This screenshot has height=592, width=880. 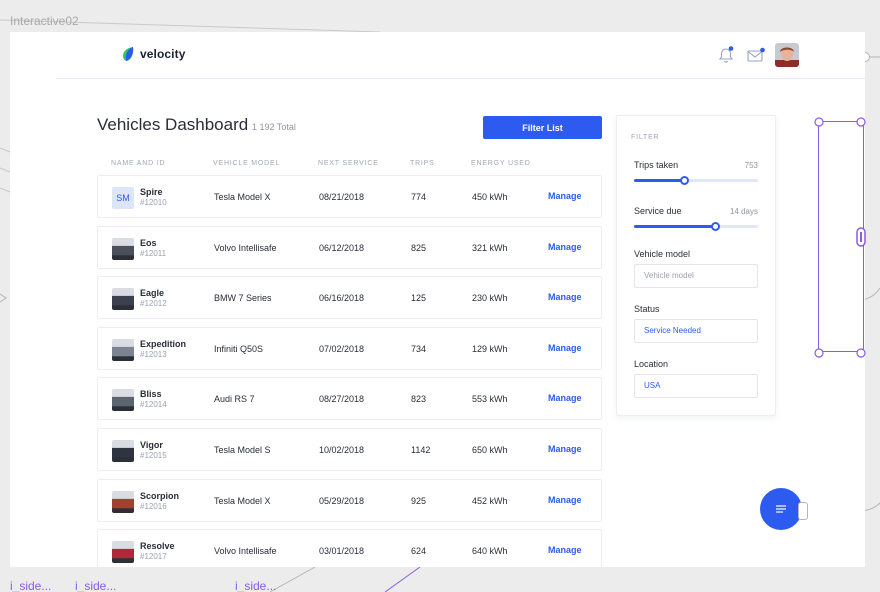 I want to click on vehicle-name: Spire, so click(x=151, y=192).